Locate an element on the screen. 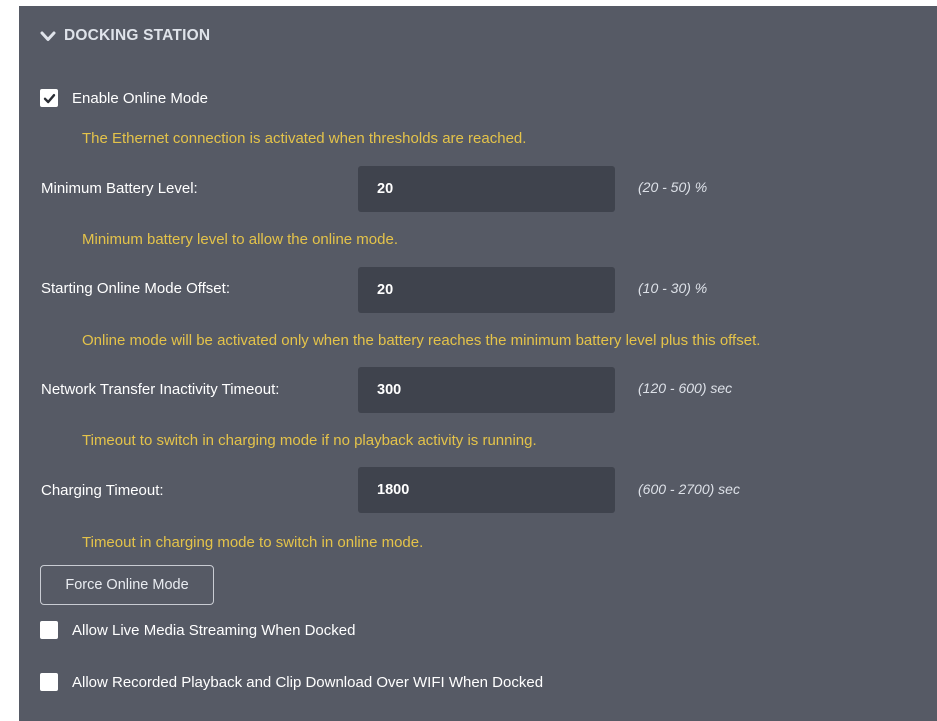 The width and height of the screenshot is (937, 721). network-transfer-inactivity-timeout-range: (120 - 600) sec is located at coordinates (685, 388).